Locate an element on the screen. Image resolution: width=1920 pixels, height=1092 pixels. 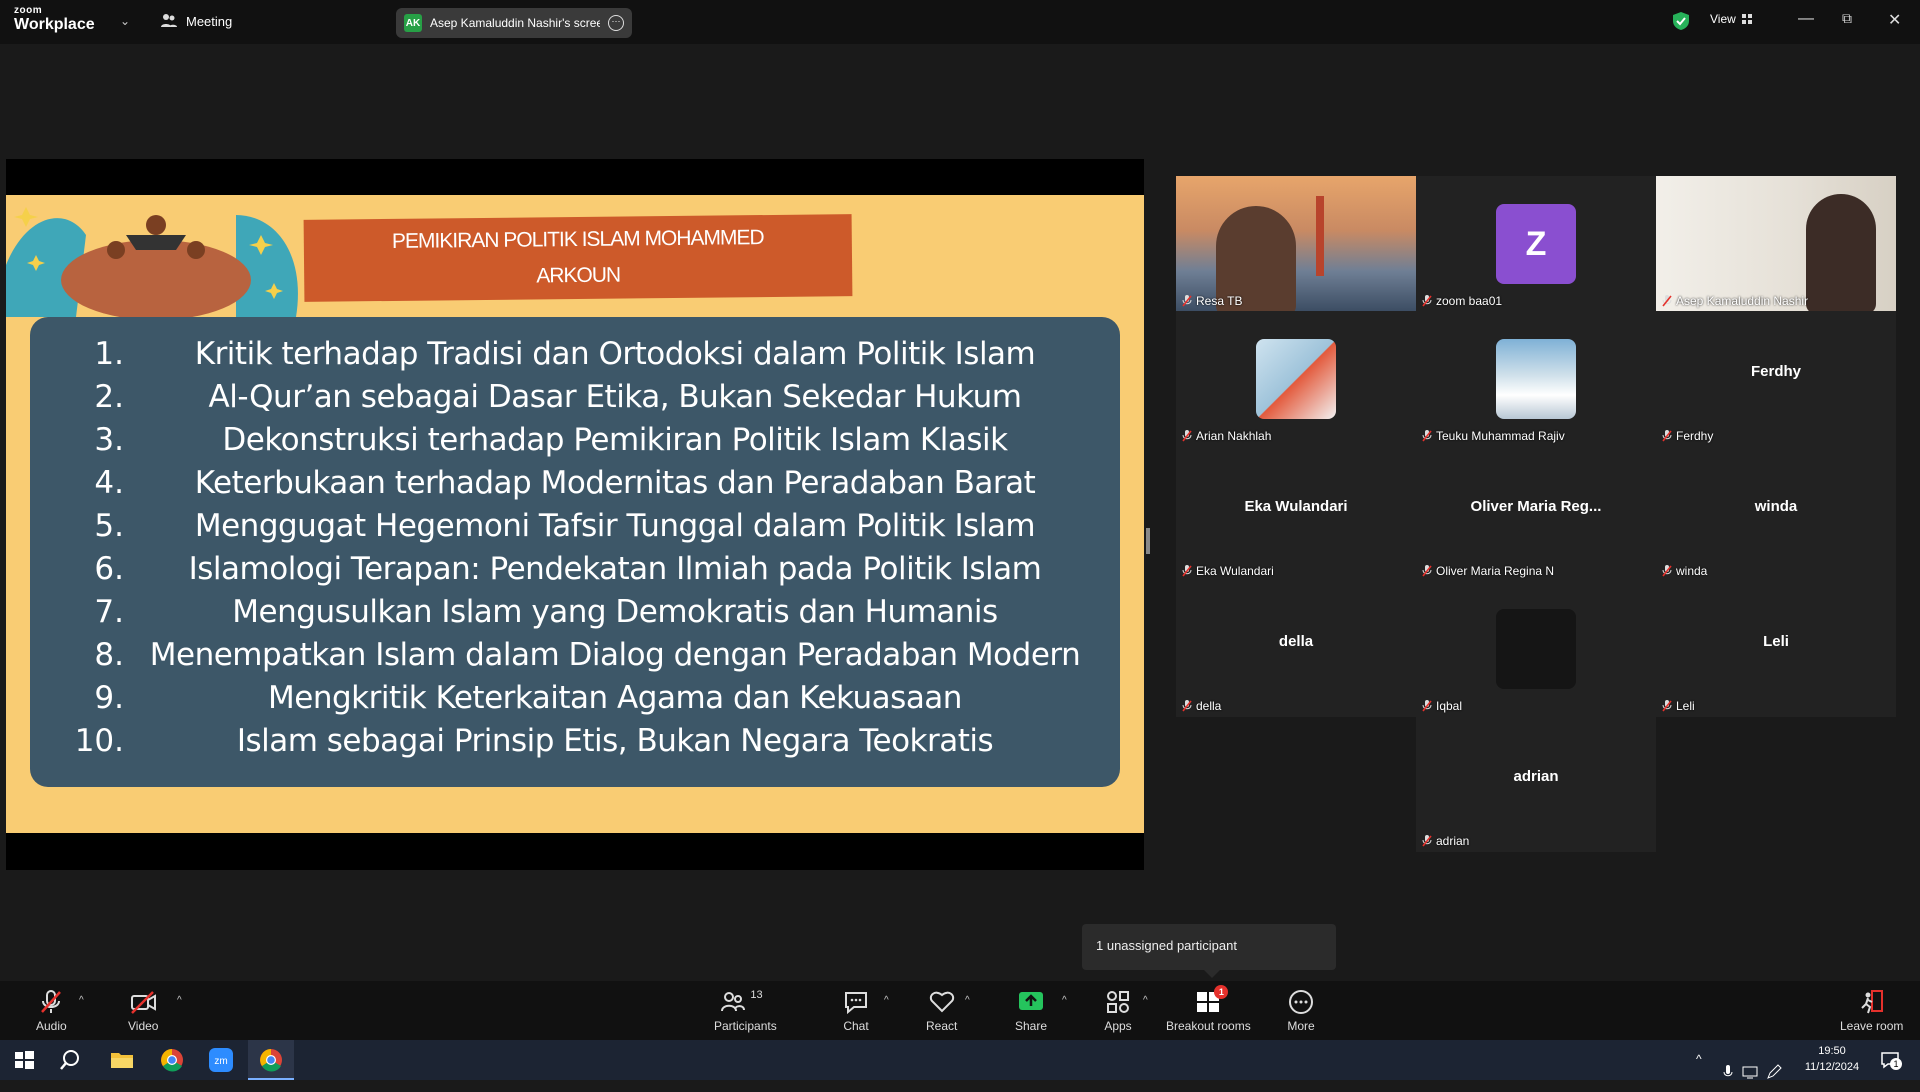
leave-room-icon is located at coordinates (1872, 1002).